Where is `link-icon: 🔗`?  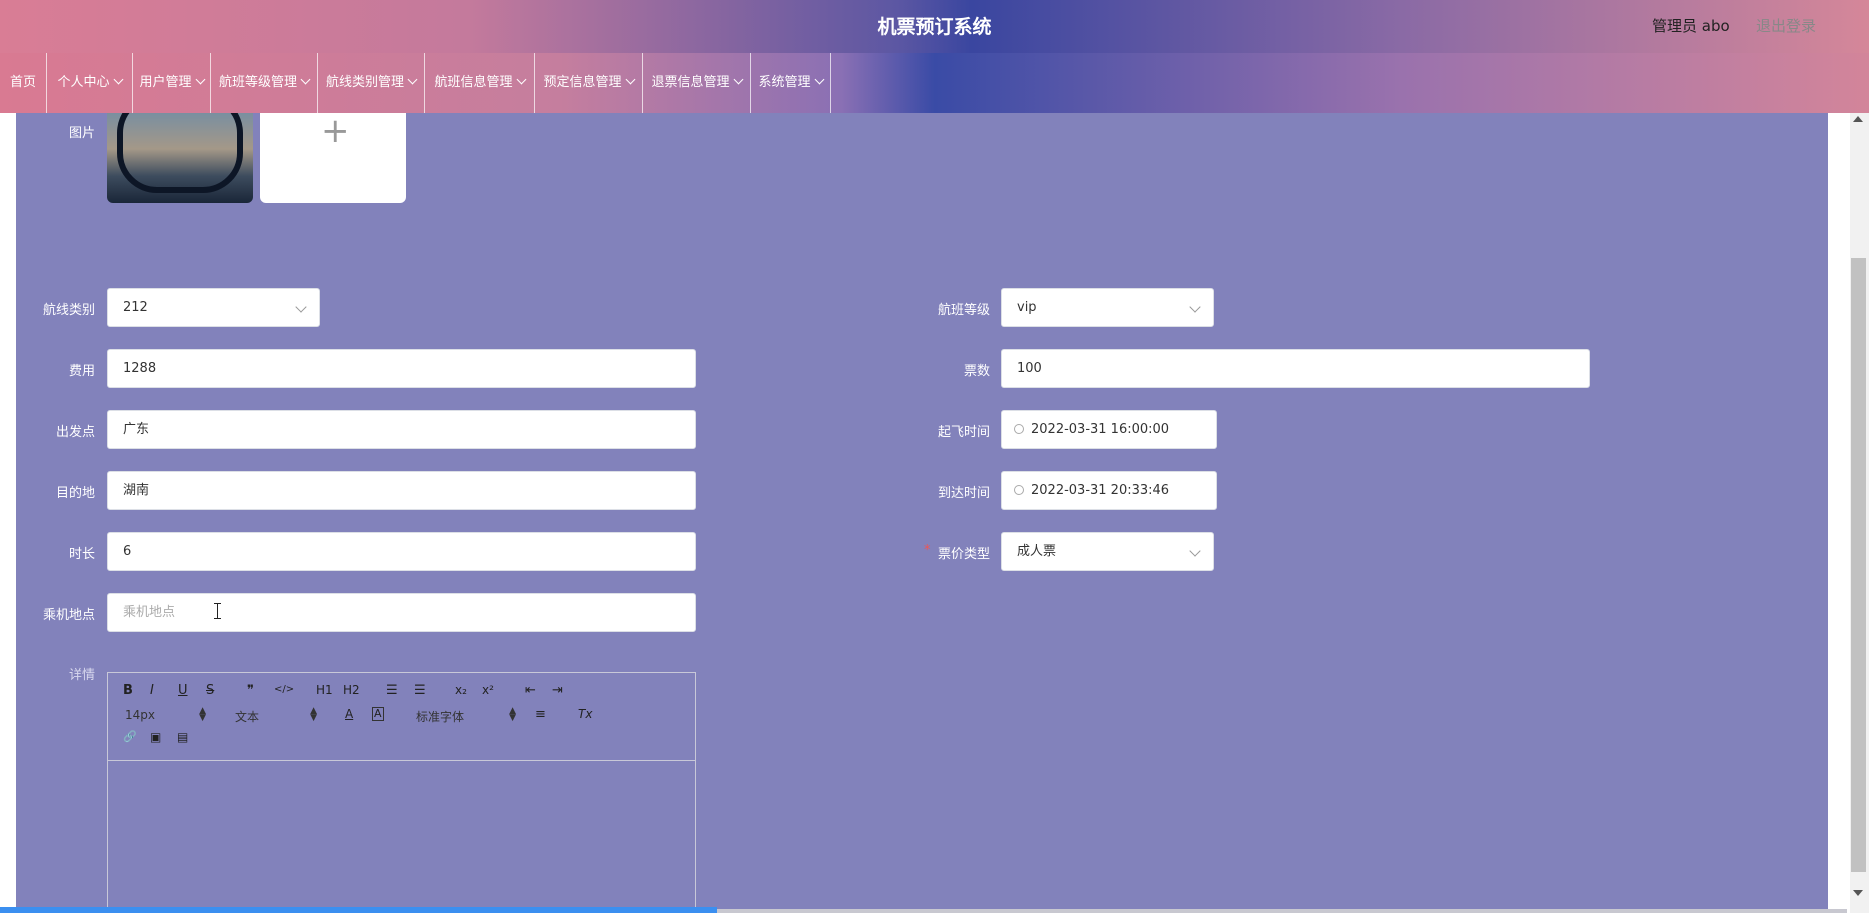 link-icon: 🔗 is located at coordinates (130, 736).